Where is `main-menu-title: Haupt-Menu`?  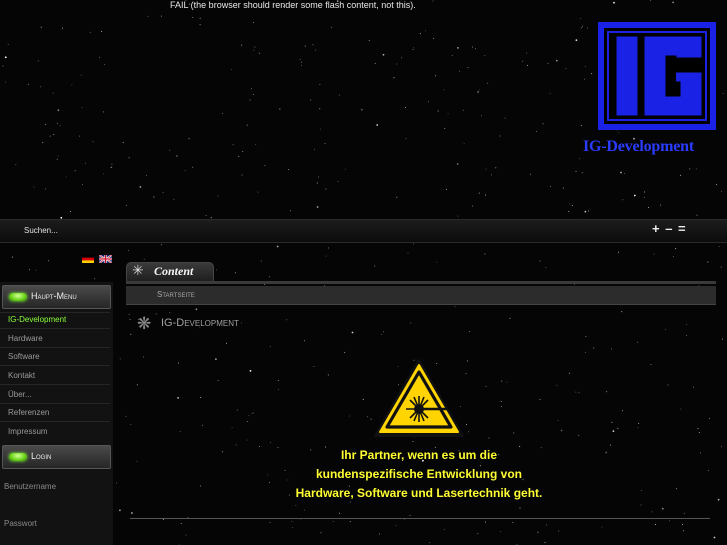 main-menu-title: Haupt-Menu is located at coordinates (54, 296).